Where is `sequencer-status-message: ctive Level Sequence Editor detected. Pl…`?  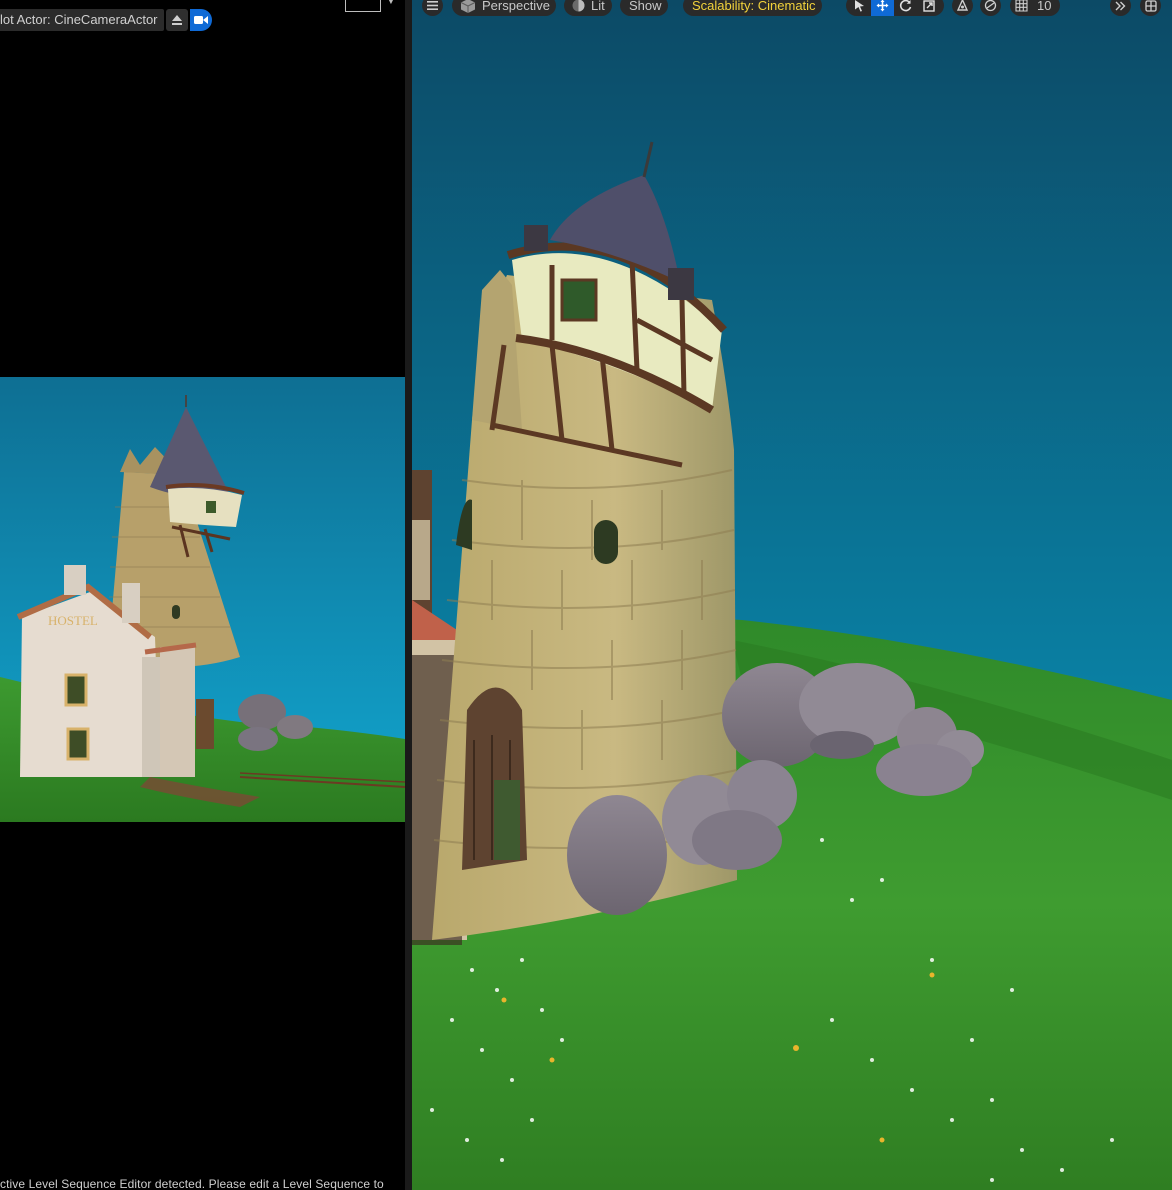
sequencer-status-message: ctive Level Sequence Editor detected. Pl… is located at coordinates (192, 1183).